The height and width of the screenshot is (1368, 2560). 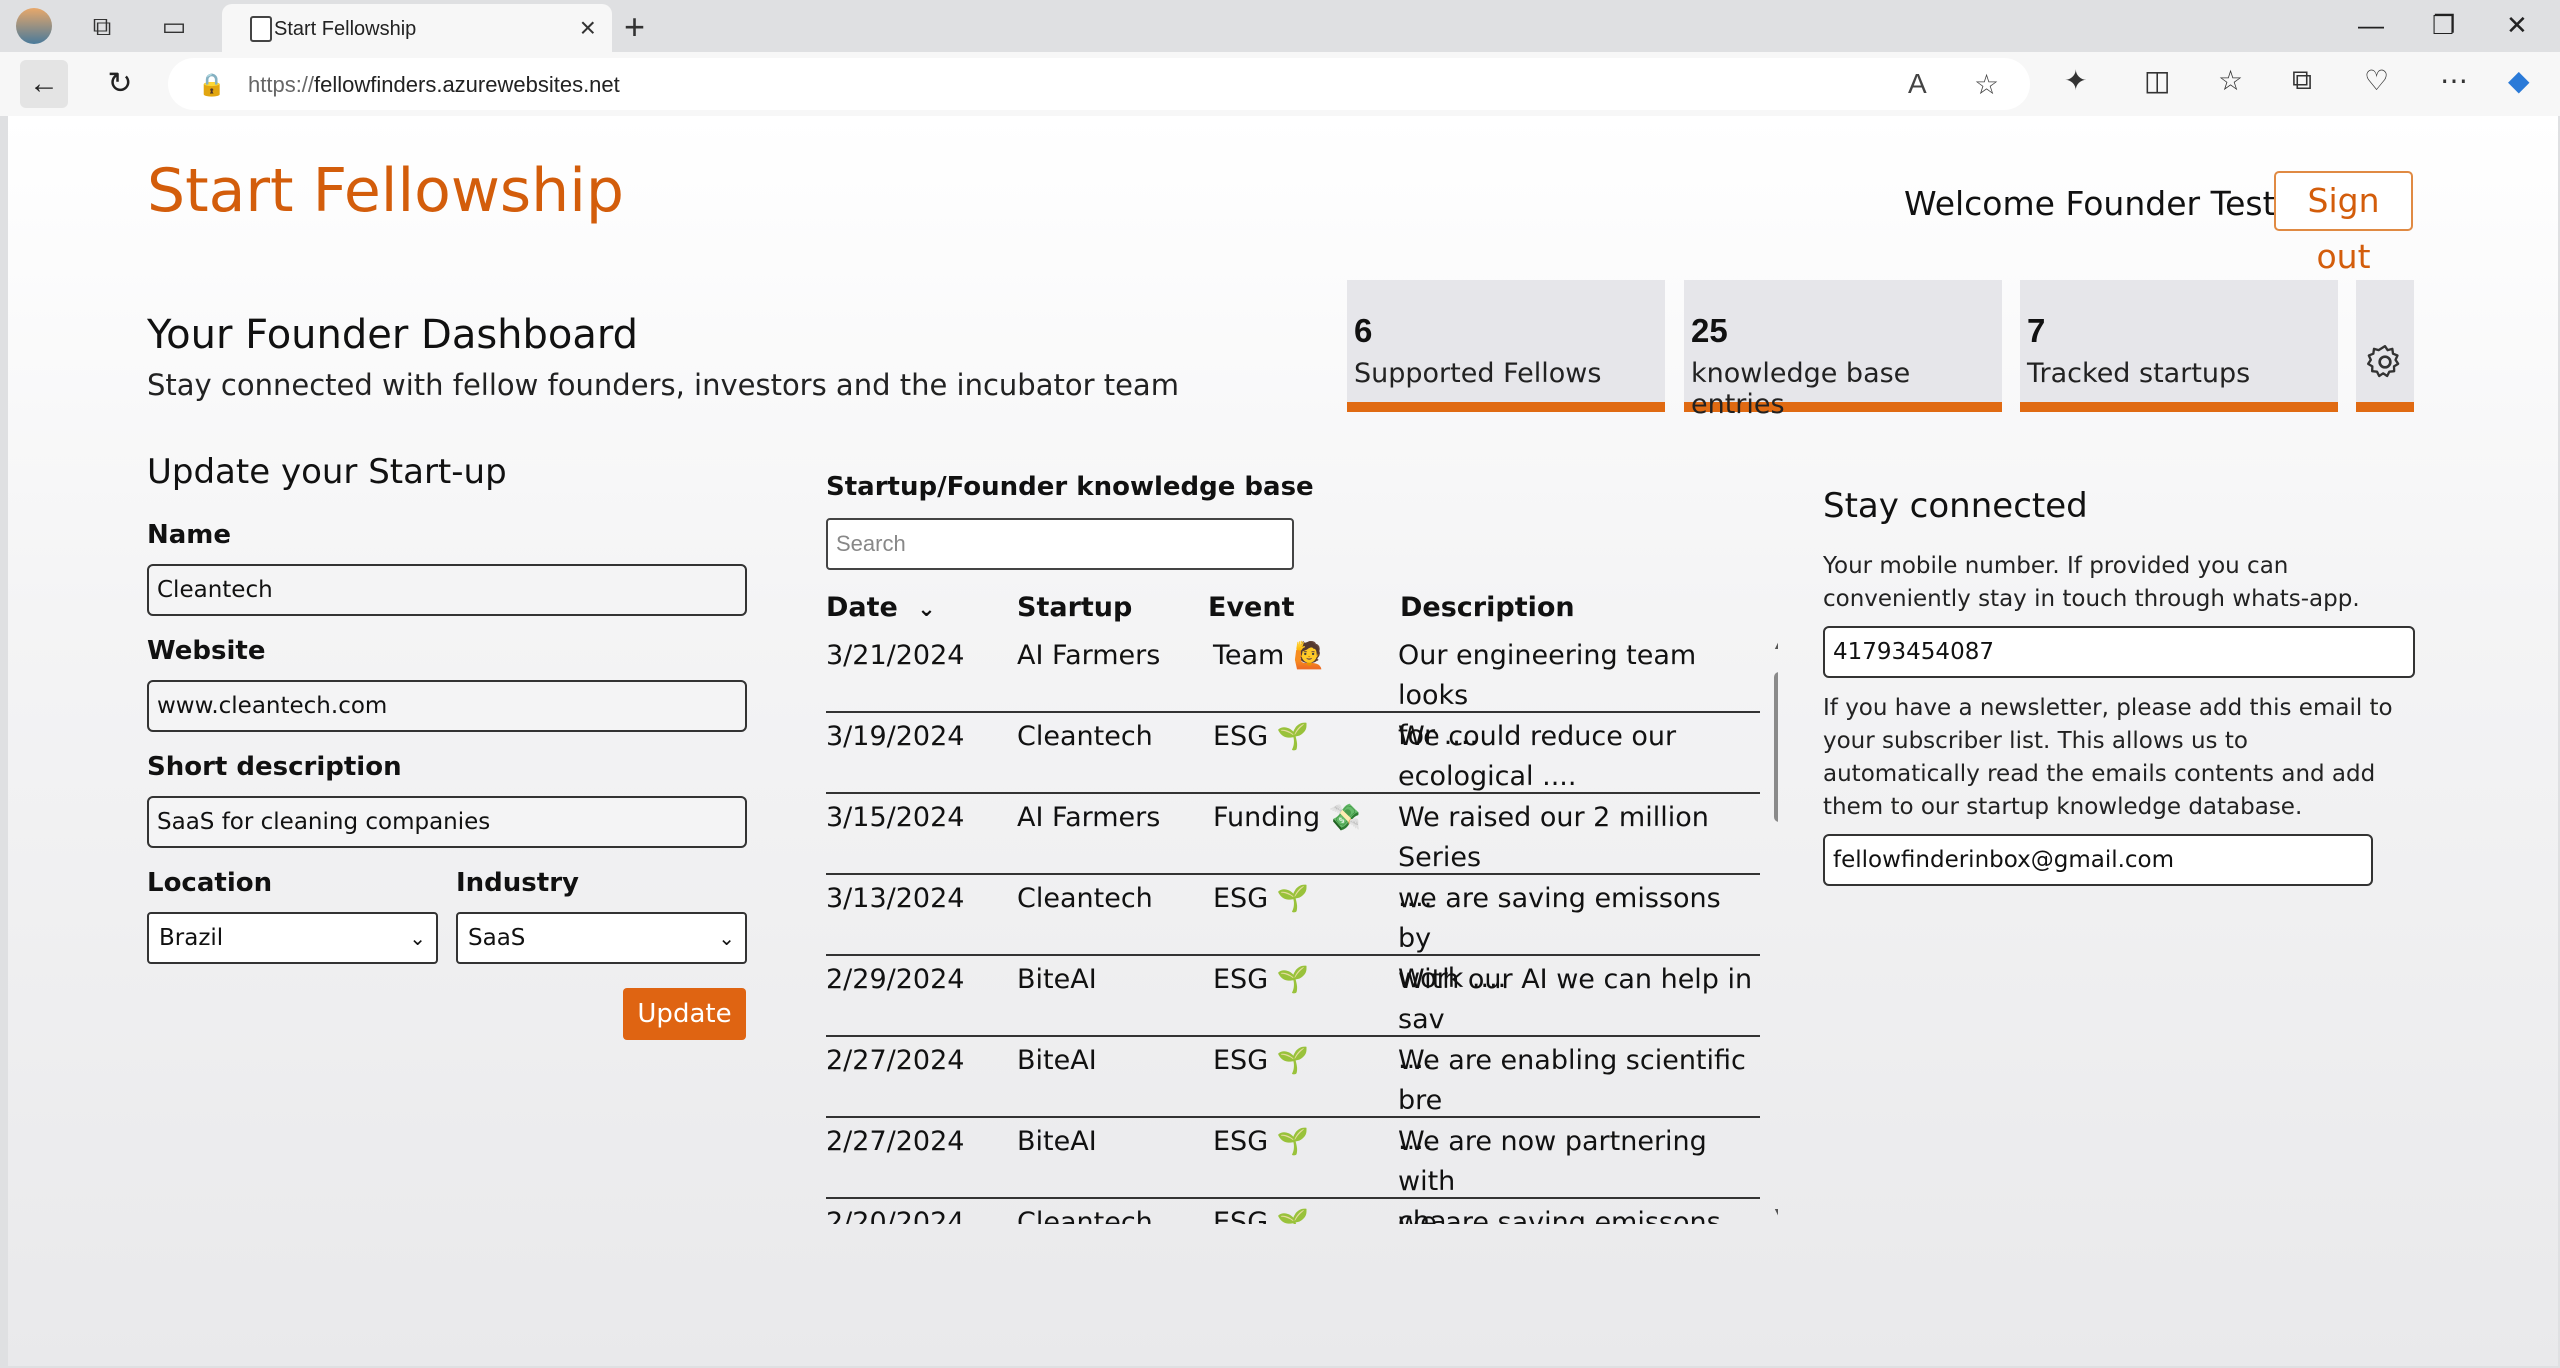 What do you see at coordinates (292, 938) in the screenshot?
I see `location-select: Brazil ⌄` at bounding box center [292, 938].